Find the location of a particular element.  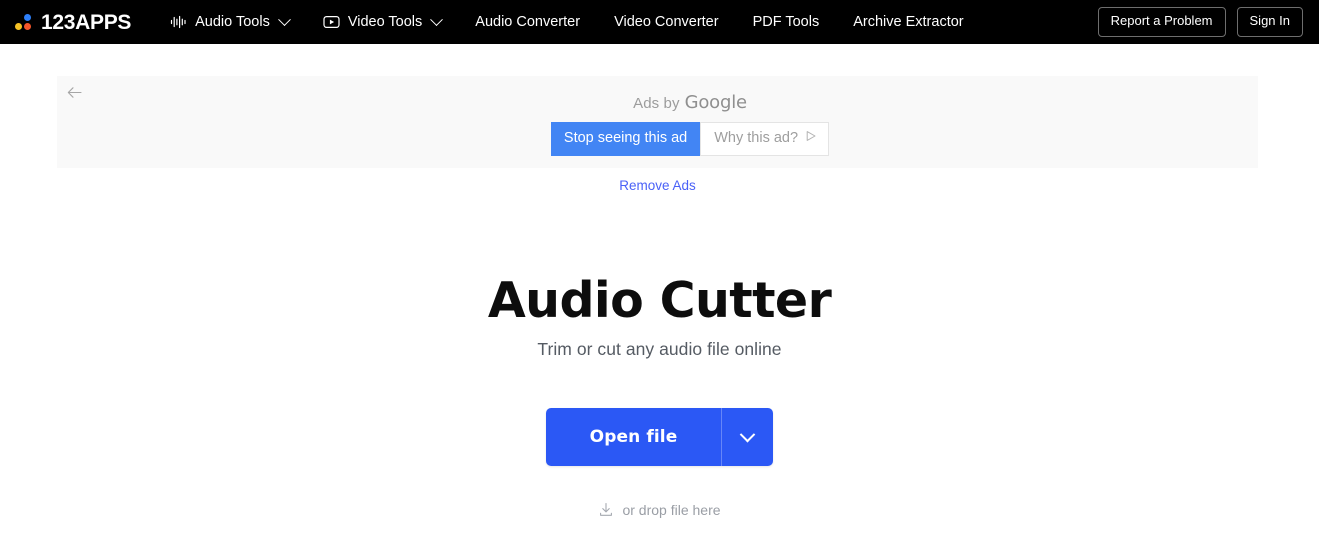

open-file-dropdown-button is located at coordinates (747, 437).